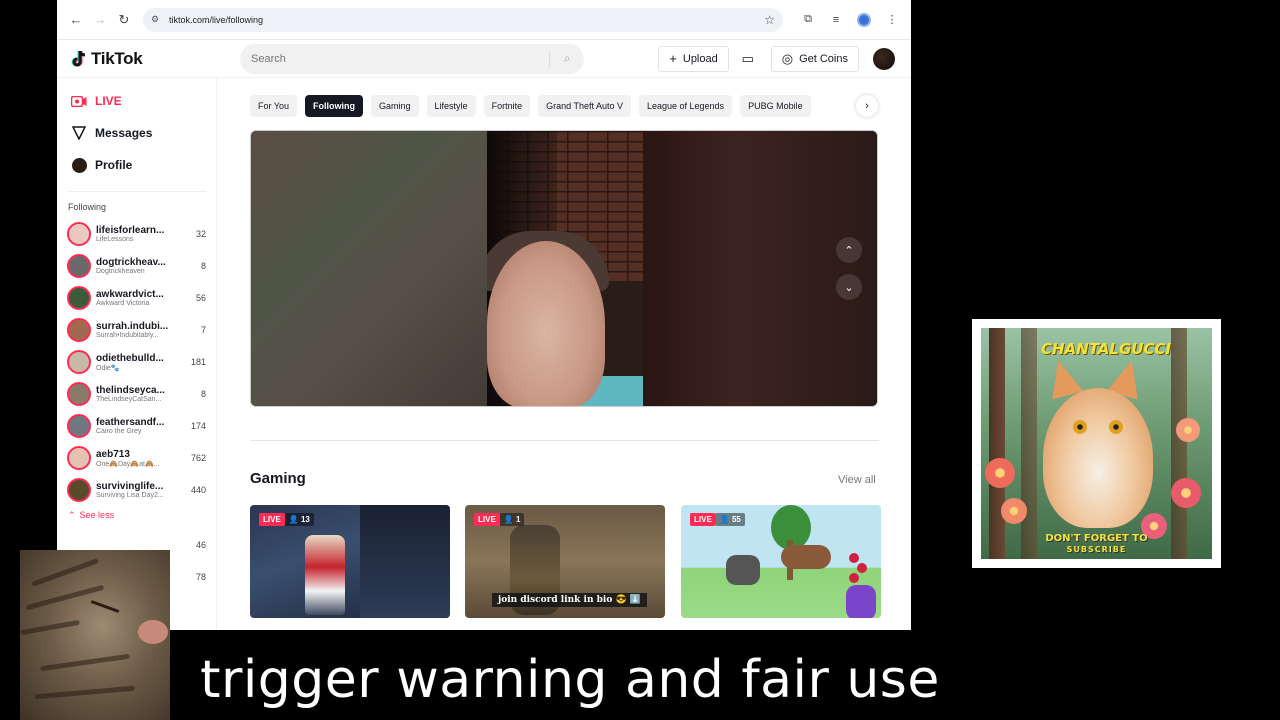 The image size is (1280, 720). I want to click on following-nickname: Awkward Victoria, so click(123, 303).